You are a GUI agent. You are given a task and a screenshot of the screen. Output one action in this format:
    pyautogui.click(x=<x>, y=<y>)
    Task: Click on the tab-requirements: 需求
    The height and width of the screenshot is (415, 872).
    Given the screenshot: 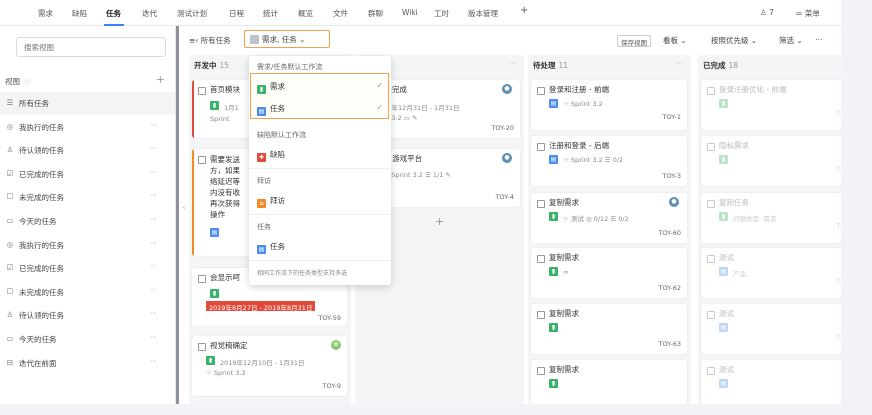 What is the action you would take?
    pyautogui.click(x=45, y=13)
    